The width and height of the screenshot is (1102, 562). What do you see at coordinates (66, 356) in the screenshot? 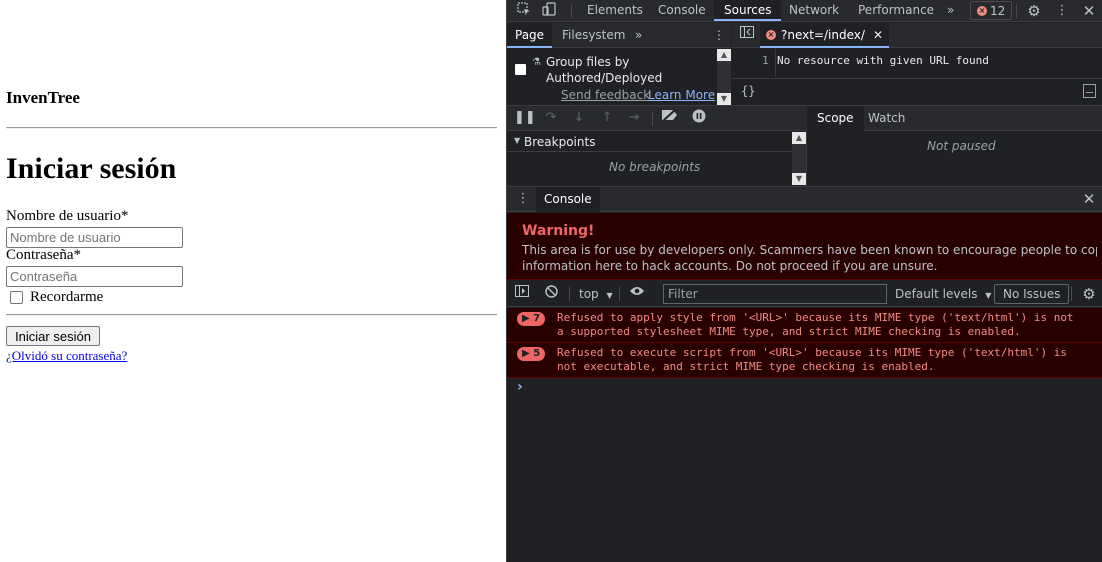
I see `forgot-password-link: ¿Olvidó su contraseña?` at bounding box center [66, 356].